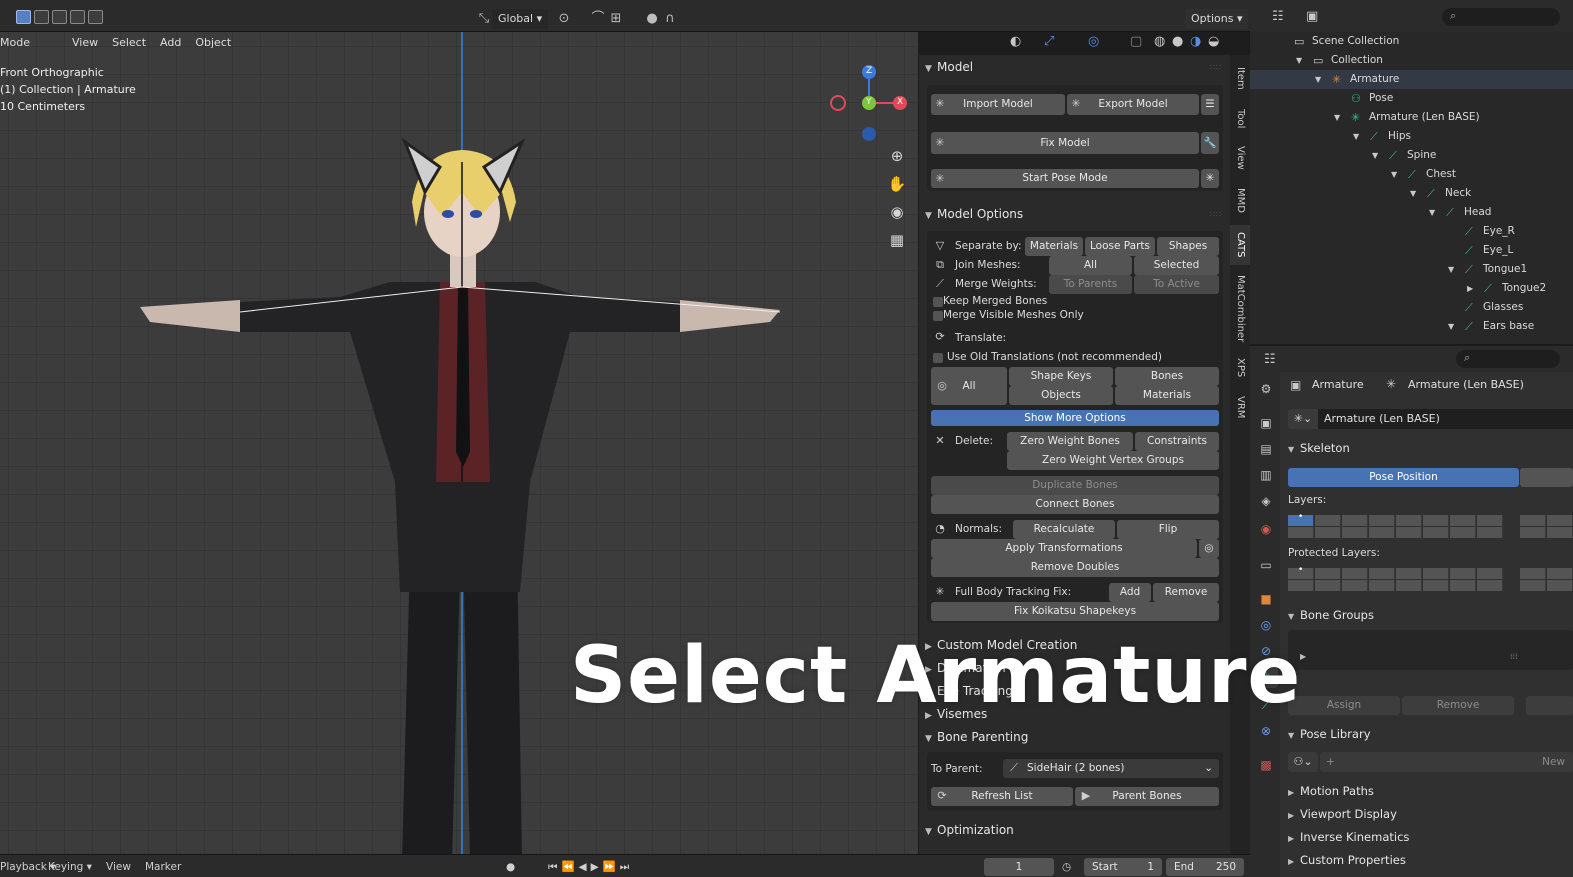 Image resolution: width=1573 pixels, height=877 pixels. I want to click on view-layer-tab-icon: ▥, so click(1266, 475).